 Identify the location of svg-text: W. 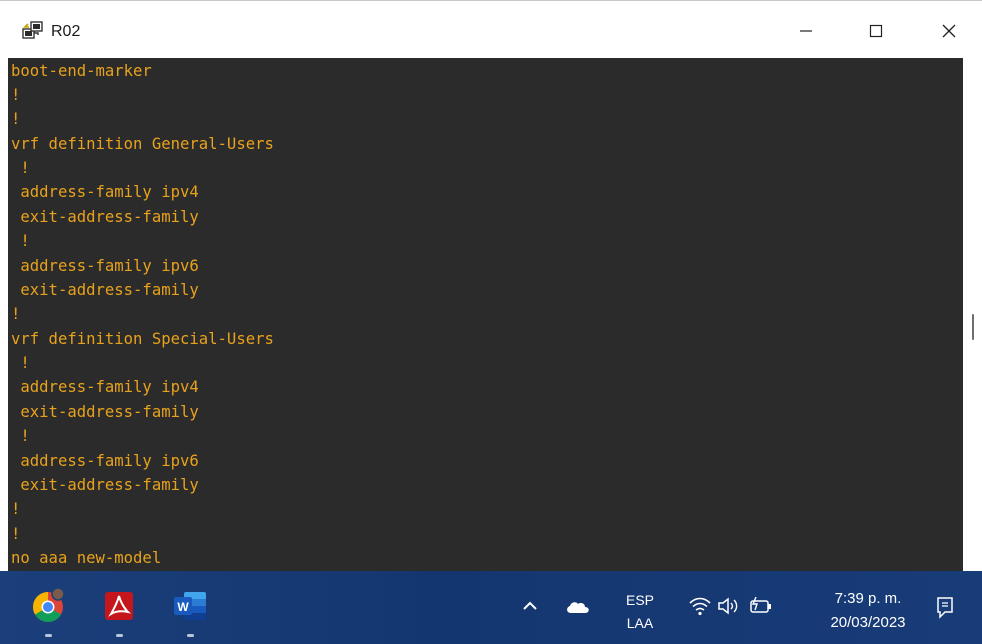
(183, 607).